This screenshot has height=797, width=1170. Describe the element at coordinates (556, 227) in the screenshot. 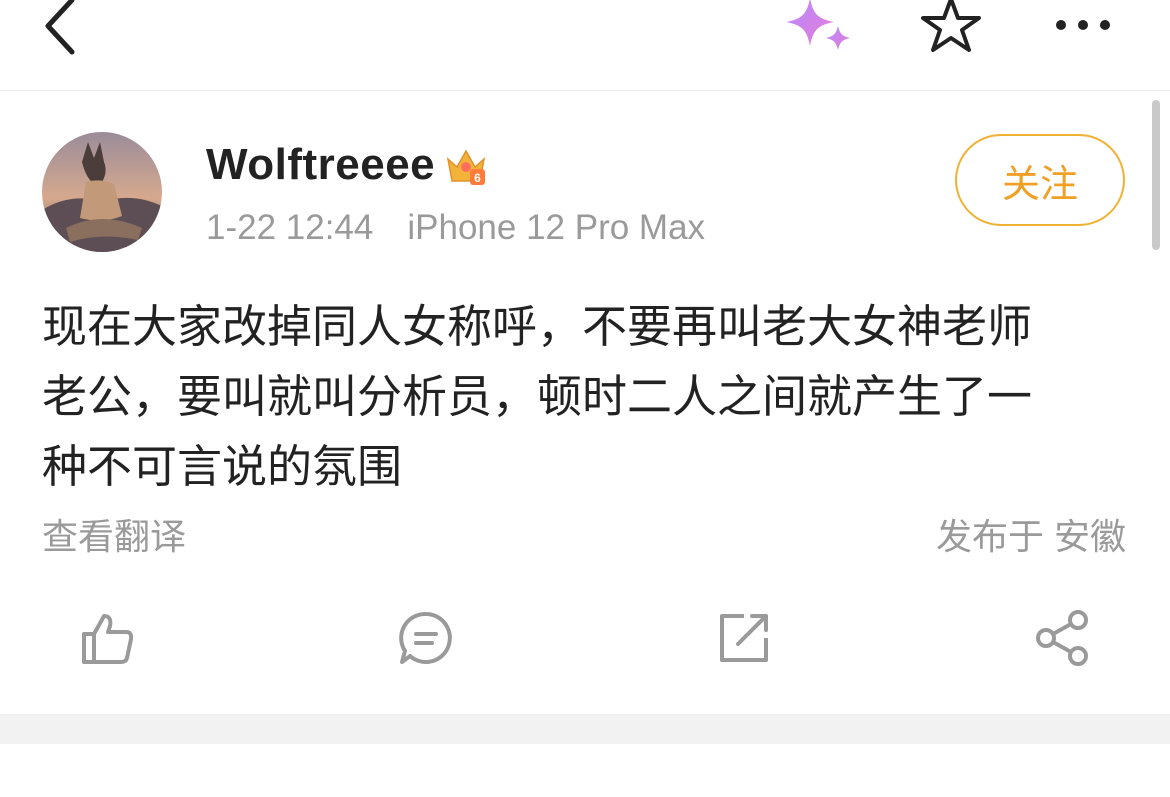

I see `post-device: iPhone 12 Pro Max` at that location.